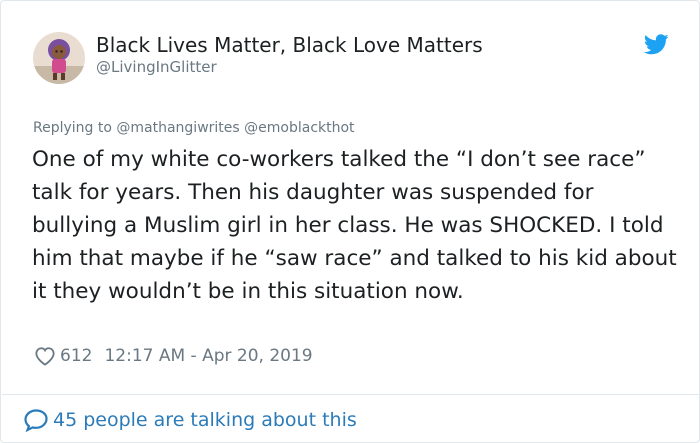 The height and width of the screenshot is (443, 700). What do you see at coordinates (177, 128) in the screenshot?
I see `mention-link: @mathangiwrites` at bounding box center [177, 128].